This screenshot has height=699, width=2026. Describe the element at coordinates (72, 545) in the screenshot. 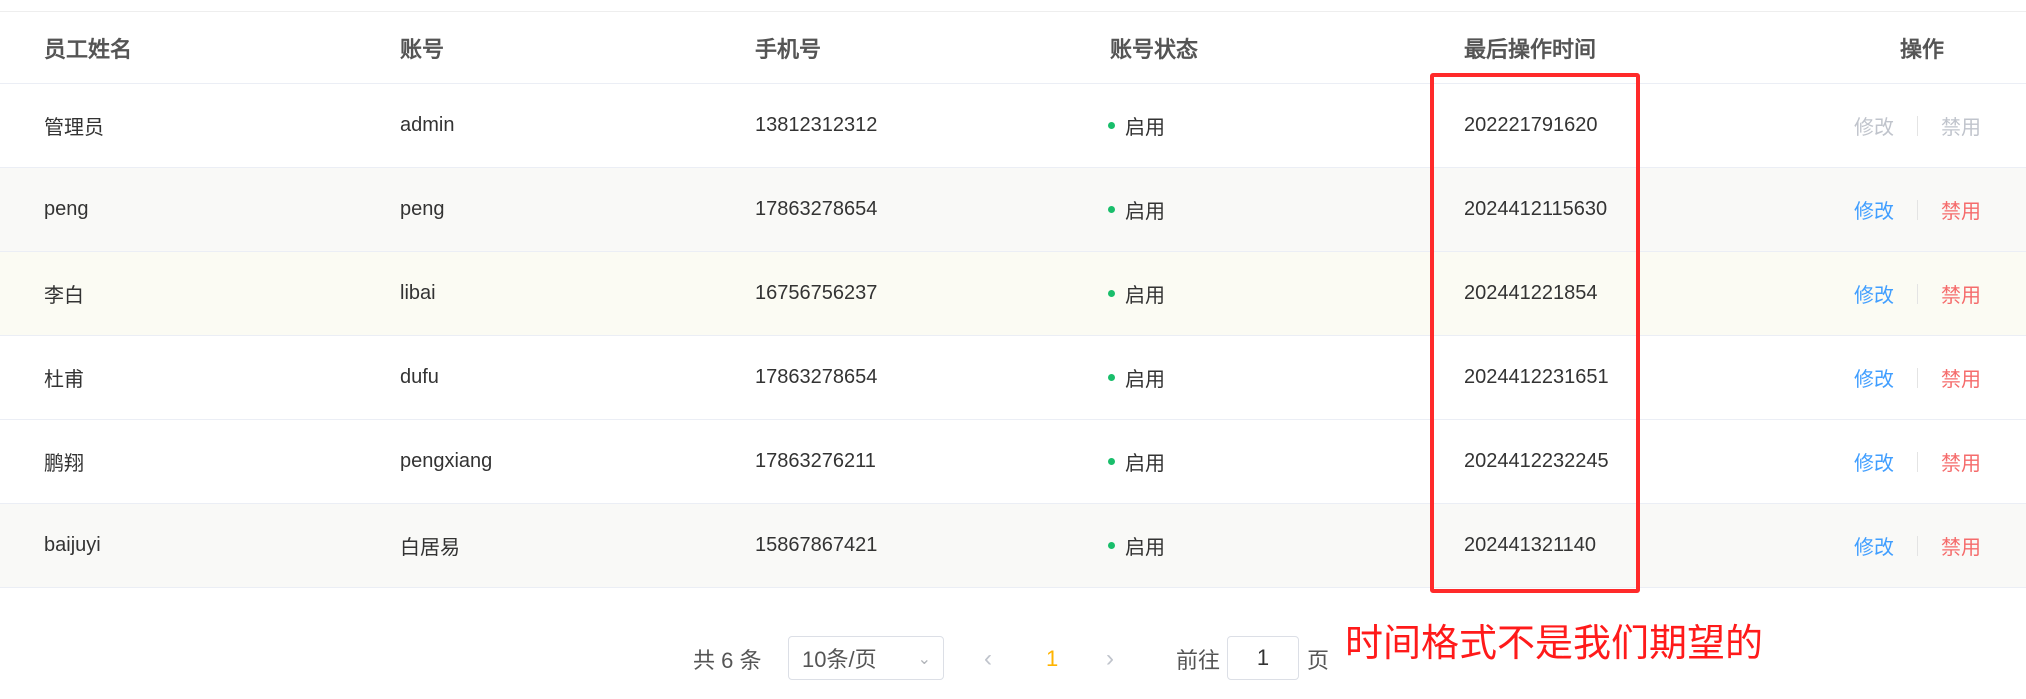

I see `employee-name: baijuyi` at that location.